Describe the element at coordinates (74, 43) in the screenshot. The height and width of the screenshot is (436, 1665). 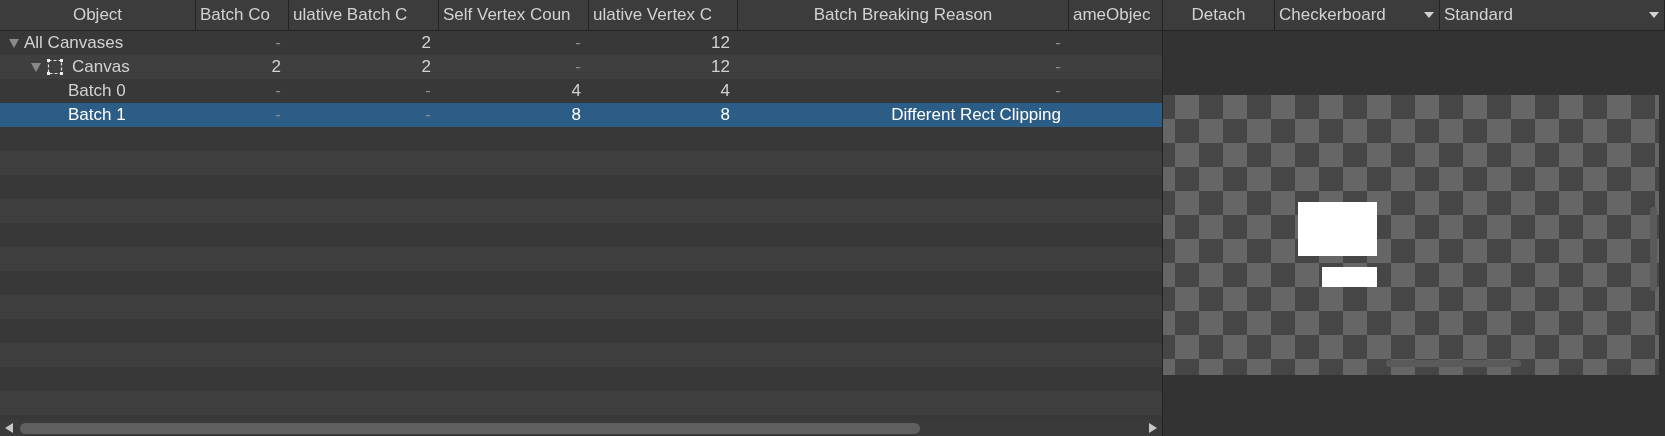
I see `row-label: All Canvases` at that location.